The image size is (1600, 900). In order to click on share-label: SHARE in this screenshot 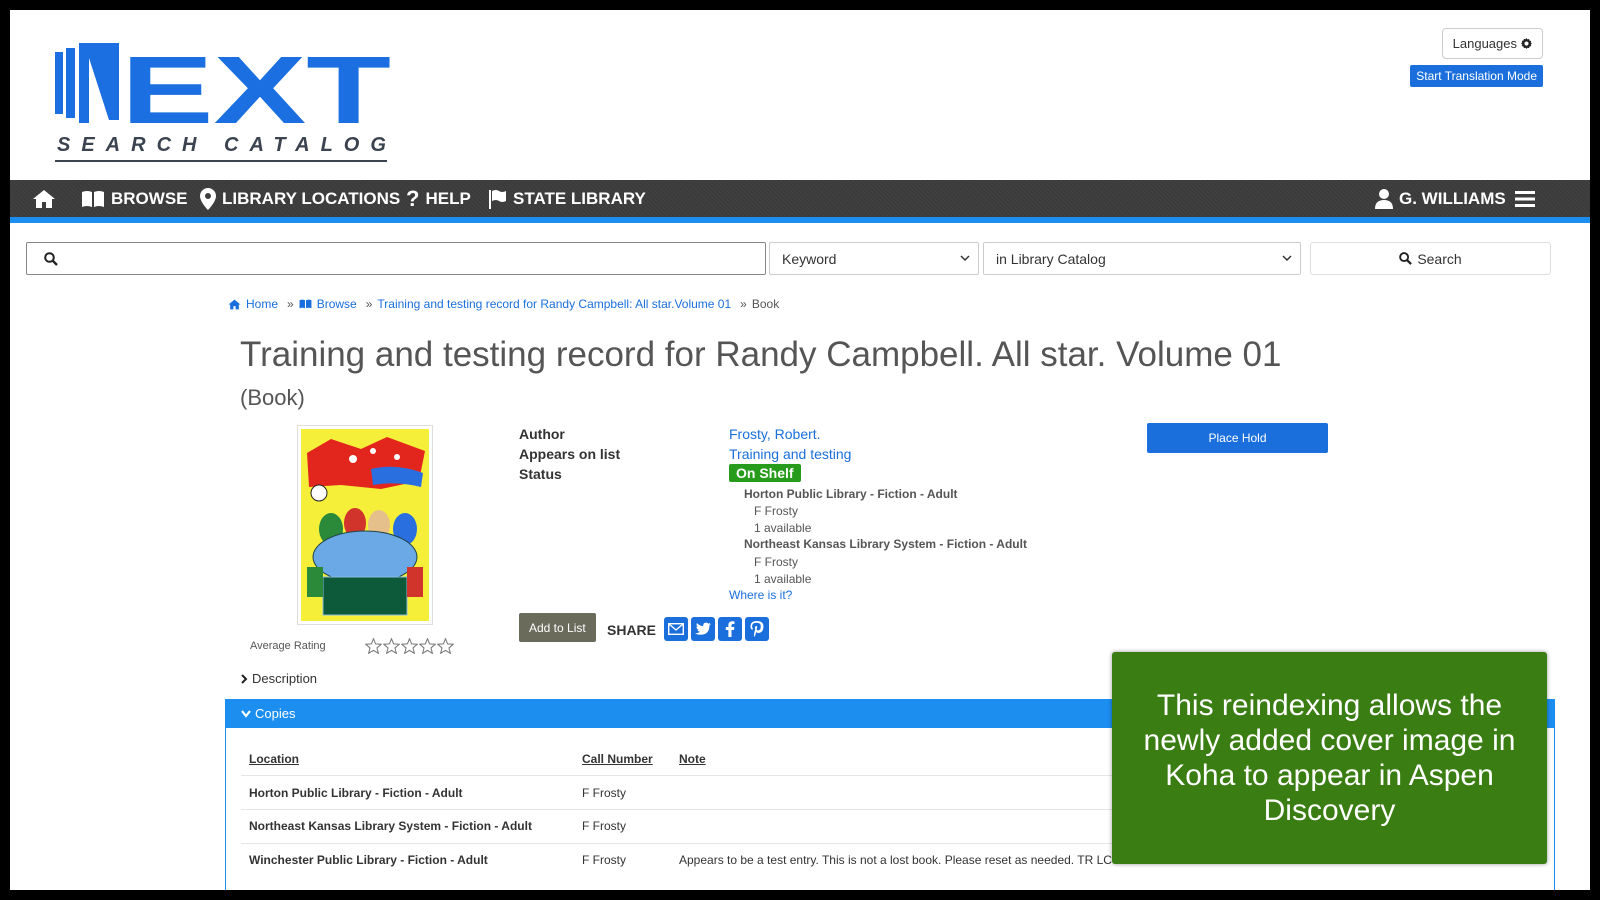, I will do `click(632, 630)`.